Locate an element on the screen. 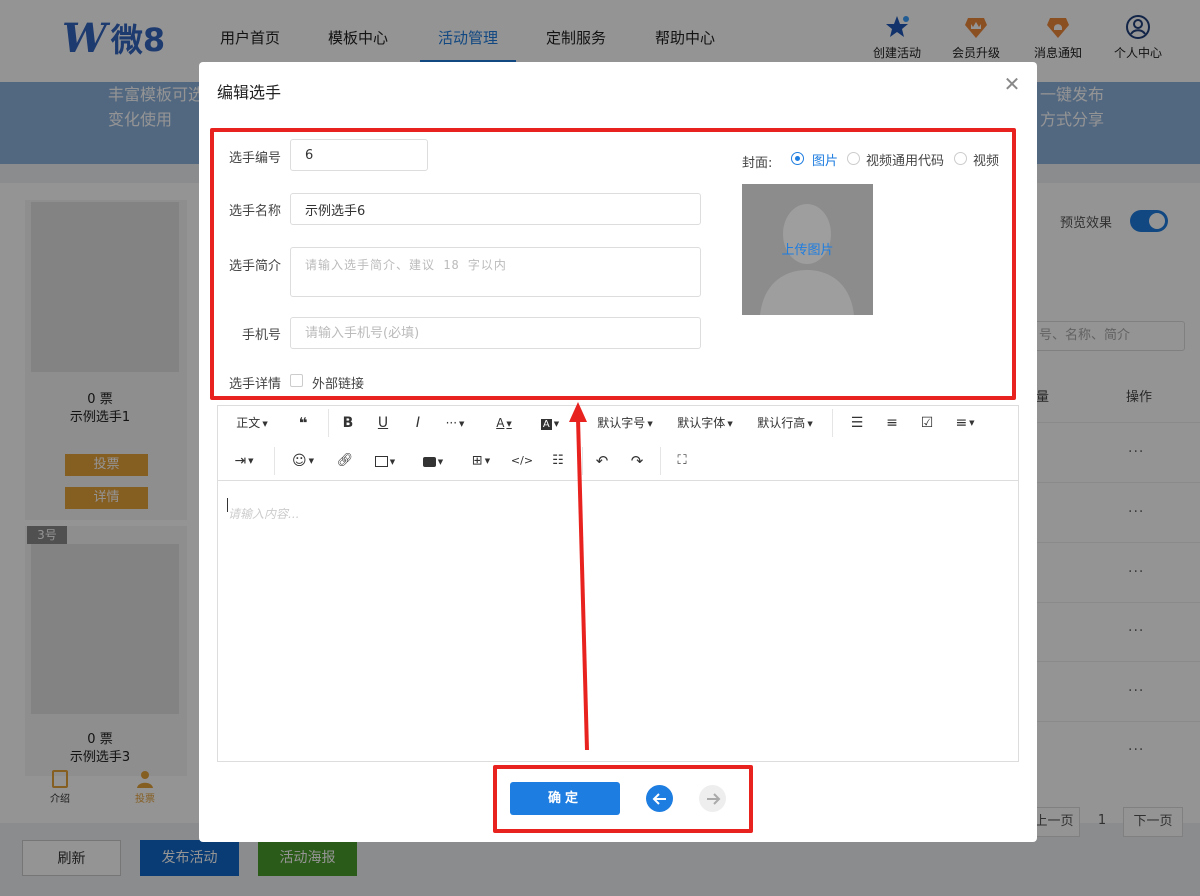 The height and width of the screenshot is (896, 1200). number-label: 选手编号 is located at coordinates (254, 158).